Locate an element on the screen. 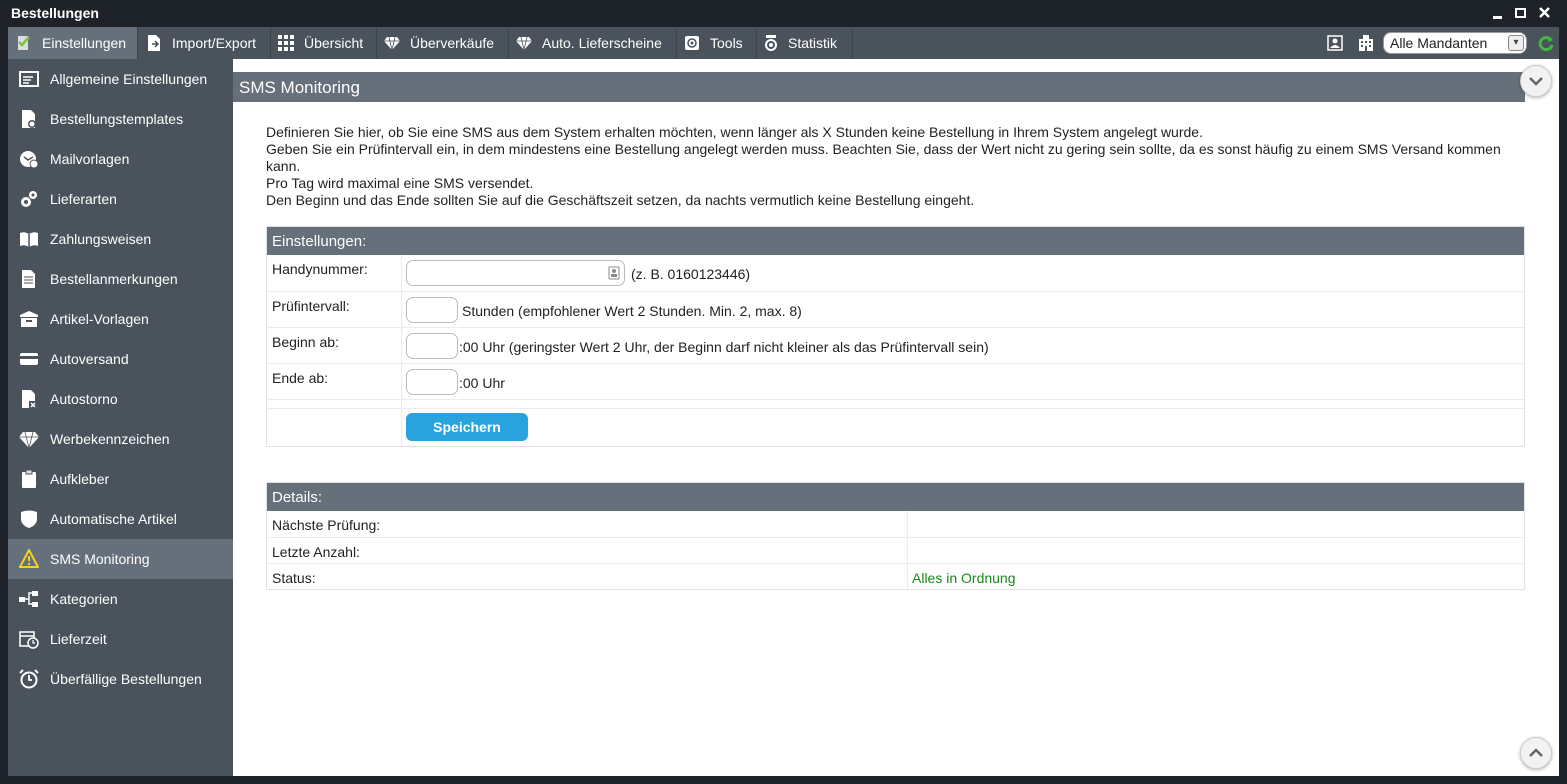  sidebar-item-label: Artikel-Vorlagen is located at coordinates (99, 319).